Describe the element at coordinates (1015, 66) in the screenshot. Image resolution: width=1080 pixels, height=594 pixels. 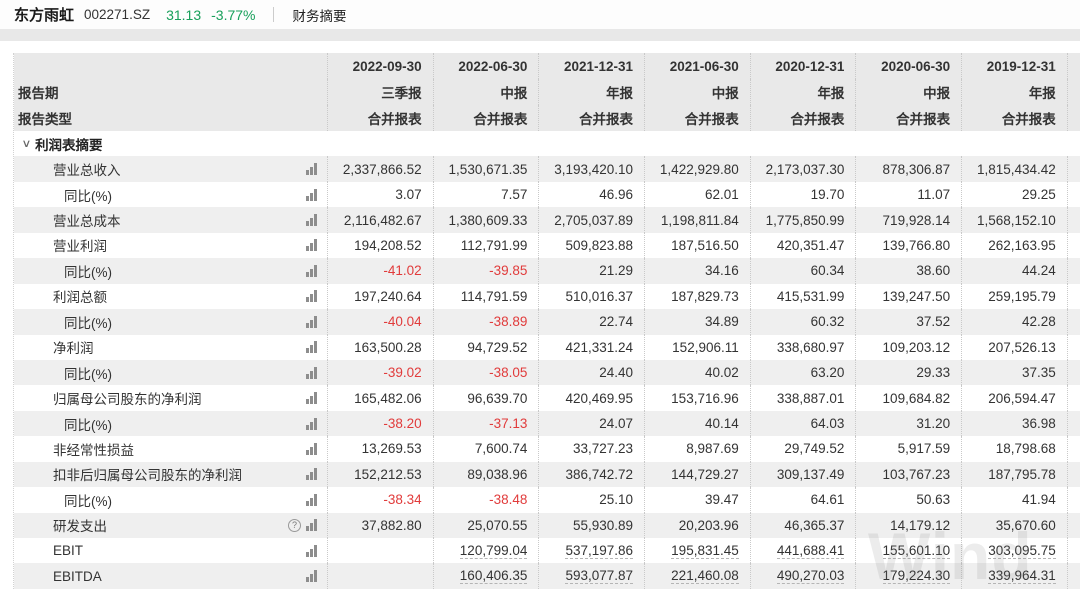
I see `column-header-date: 2019-12-31` at that location.